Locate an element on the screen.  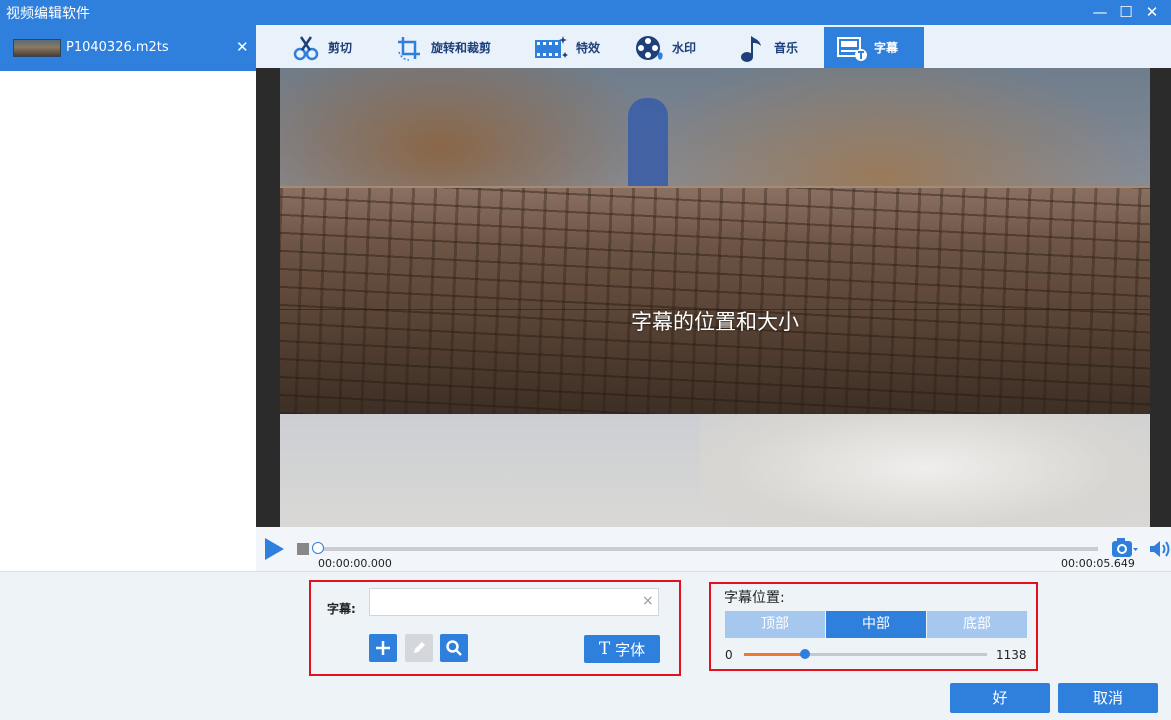
search-subtitle-button is located at coordinates (454, 648).